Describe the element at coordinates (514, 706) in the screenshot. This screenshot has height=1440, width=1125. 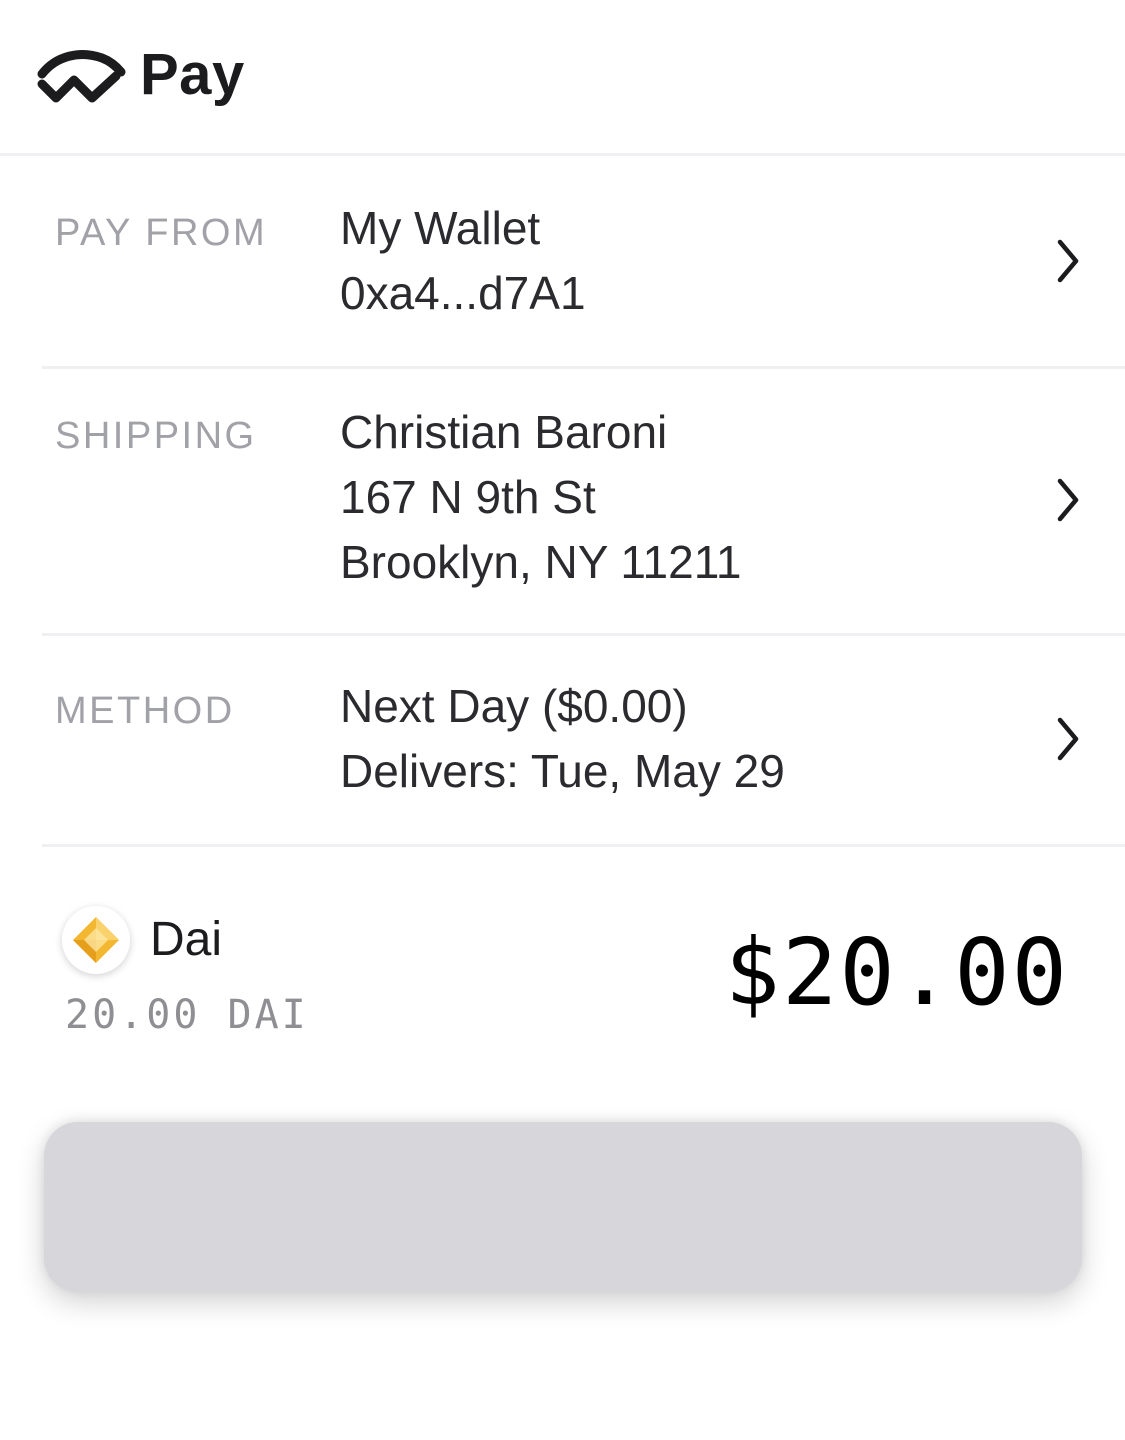
I see `shipping-method-option: Next Day ($0.00)` at that location.